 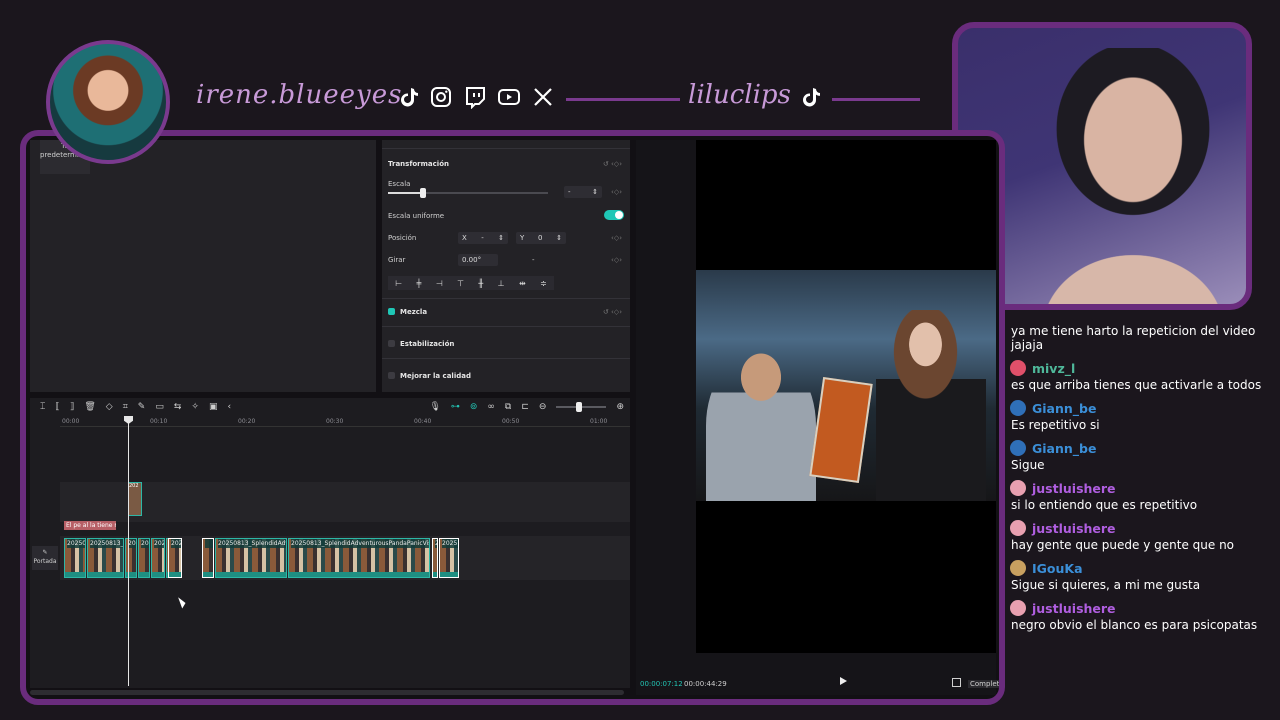 What do you see at coordinates (474, 407) in the screenshot?
I see `magnet-icon: ⊚` at bounding box center [474, 407].